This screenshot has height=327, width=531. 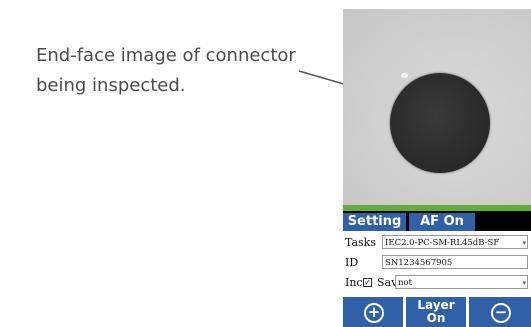 What do you see at coordinates (360, 242) in the screenshot?
I see `tasks-label: Tasks` at bounding box center [360, 242].